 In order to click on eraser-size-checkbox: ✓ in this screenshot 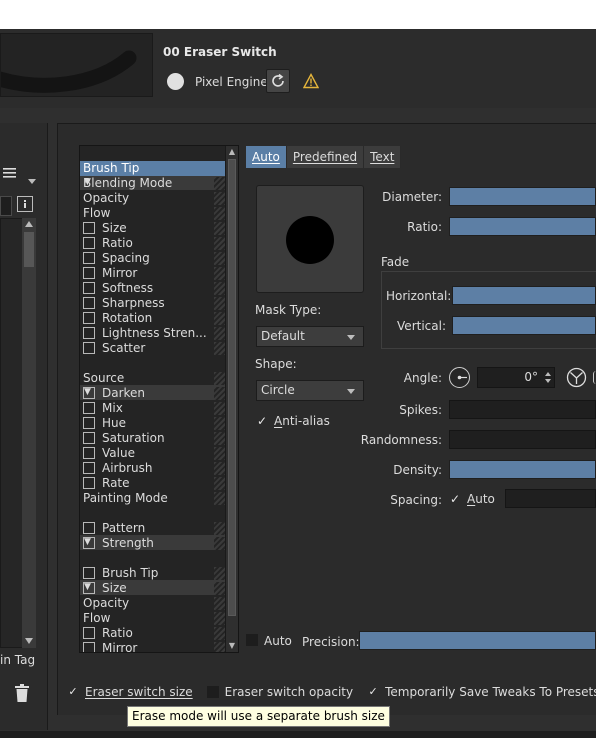, I will do `click(73, 692)`.